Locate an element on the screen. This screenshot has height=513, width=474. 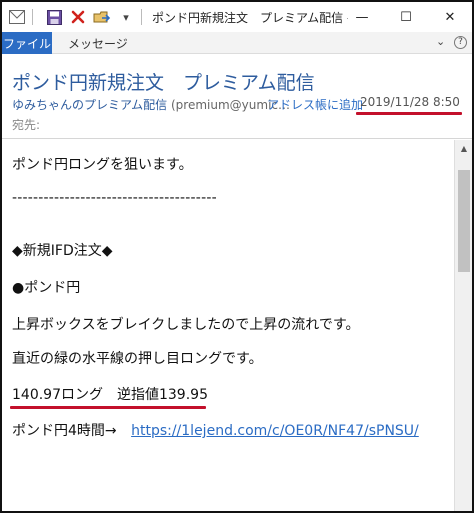
close-button: ✕ is located at coordinates (450, 17).